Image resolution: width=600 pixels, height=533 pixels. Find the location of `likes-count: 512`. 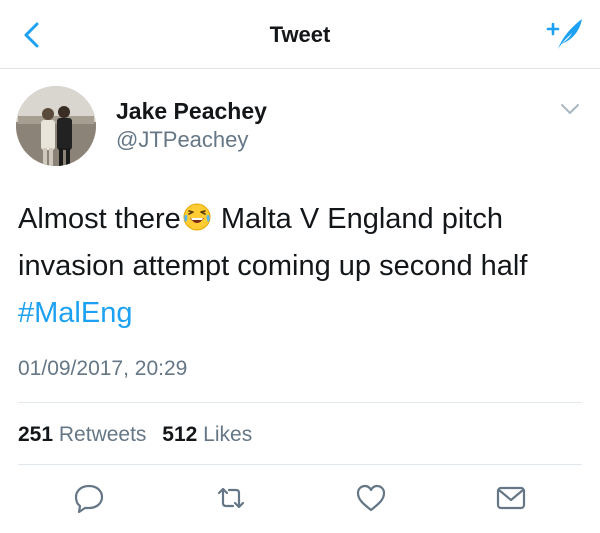

likes-count: 512 is located at coordinates (180, 434).